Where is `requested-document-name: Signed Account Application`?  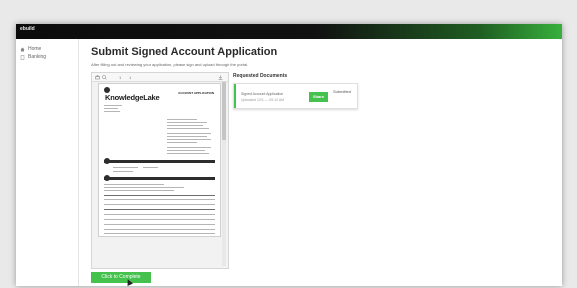 requested-document-name: Signed Account Application is located at coordinates (262, 94).